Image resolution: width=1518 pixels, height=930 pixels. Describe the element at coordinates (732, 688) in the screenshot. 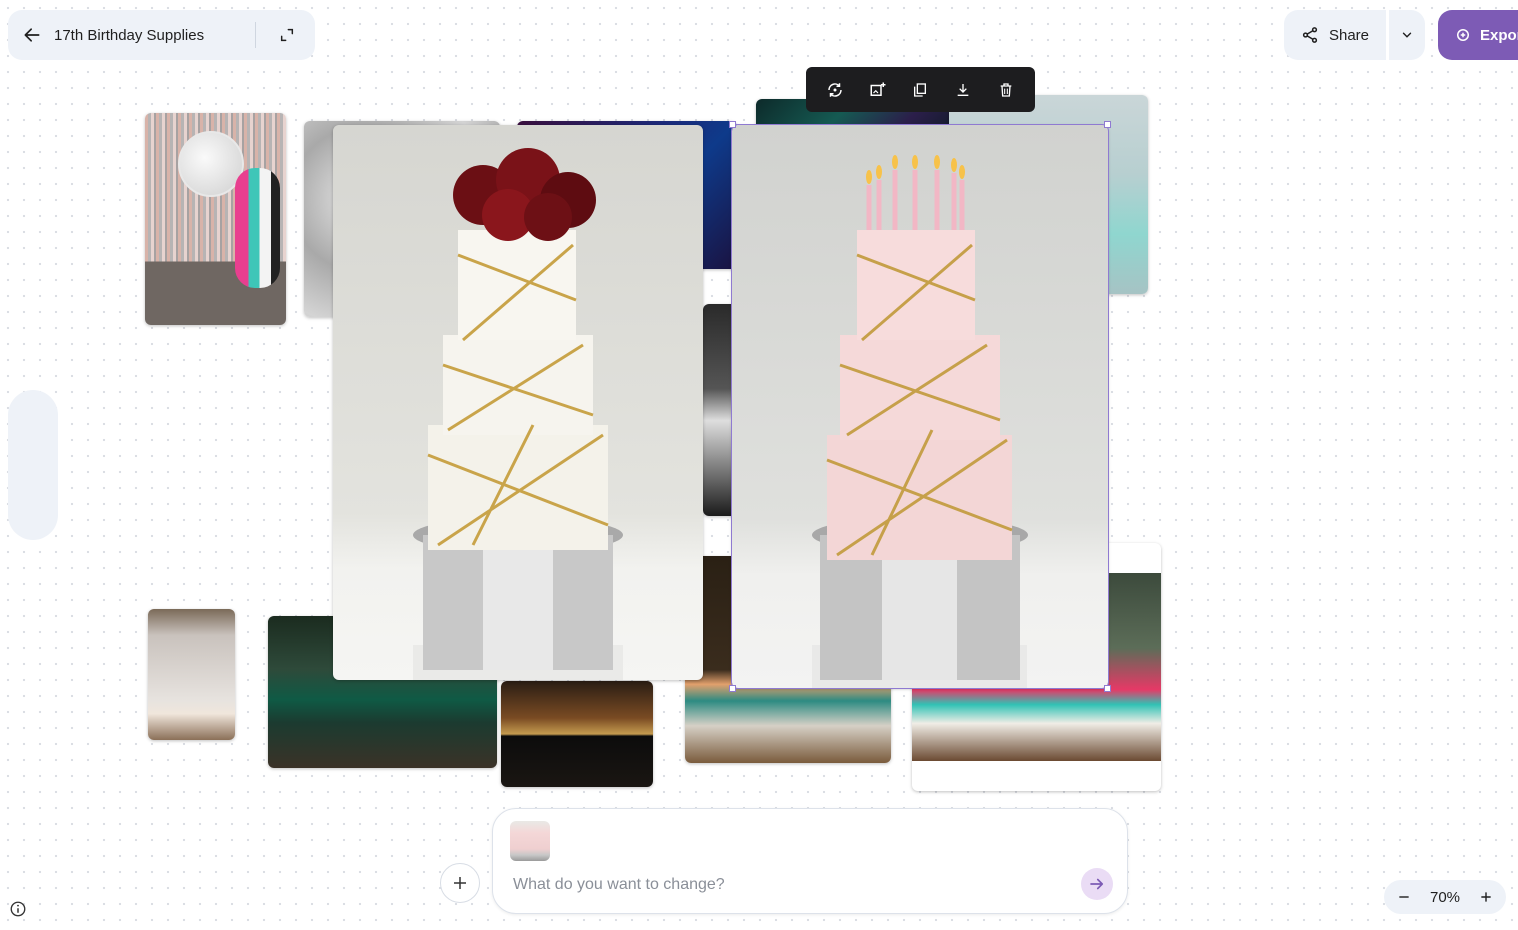

I see `resize-handle-bottom-left` at that location.